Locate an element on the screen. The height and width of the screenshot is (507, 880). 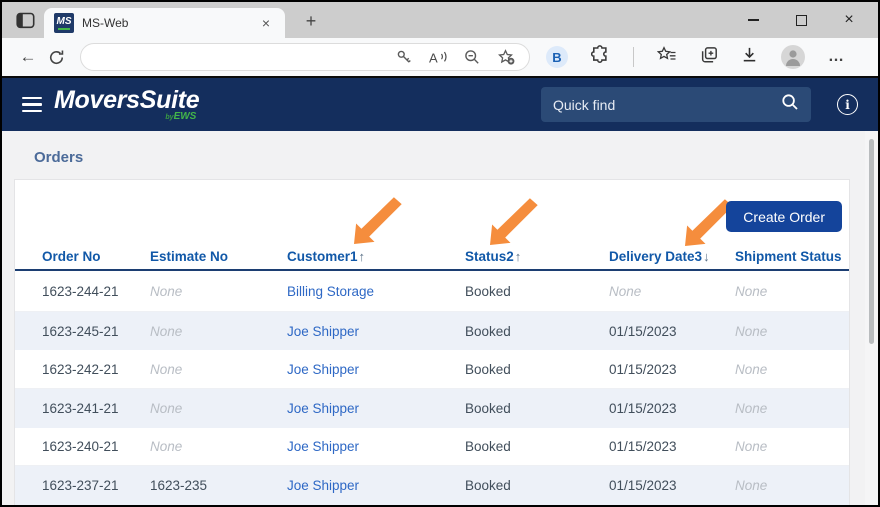
tab-close-icon: × is located at coordinates (266, 23).